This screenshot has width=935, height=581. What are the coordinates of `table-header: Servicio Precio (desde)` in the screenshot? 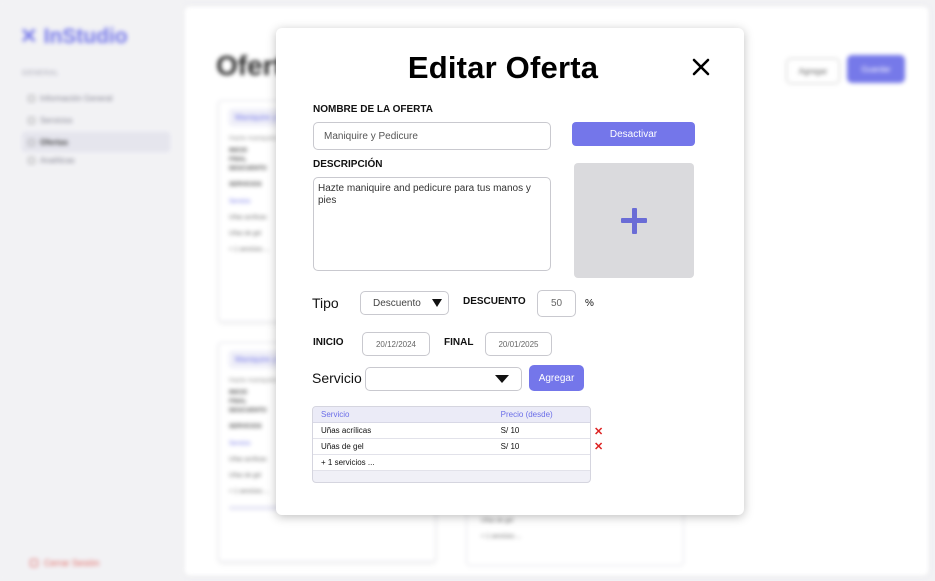 It's located at (451, 415).